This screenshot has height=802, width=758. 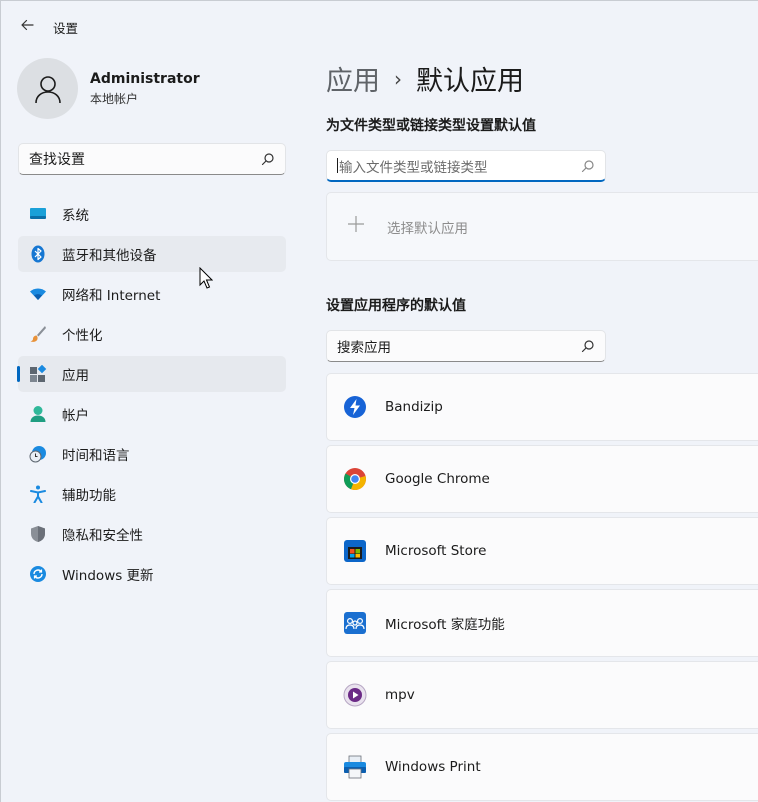 What do you see at coordinates (152, 414) in the screenshot?
I see `sidebar-item-accounts: 帐户` at bounding box center [152, 414].